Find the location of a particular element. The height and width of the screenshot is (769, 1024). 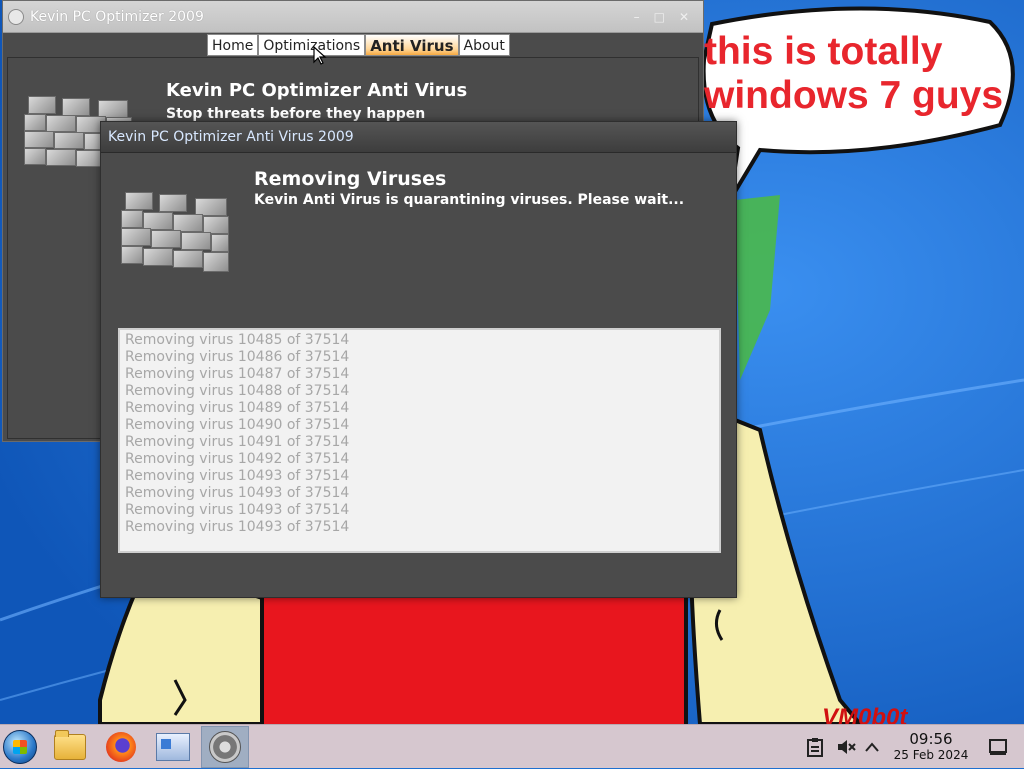

show-desktop-button is located at coordinates (998, 747).